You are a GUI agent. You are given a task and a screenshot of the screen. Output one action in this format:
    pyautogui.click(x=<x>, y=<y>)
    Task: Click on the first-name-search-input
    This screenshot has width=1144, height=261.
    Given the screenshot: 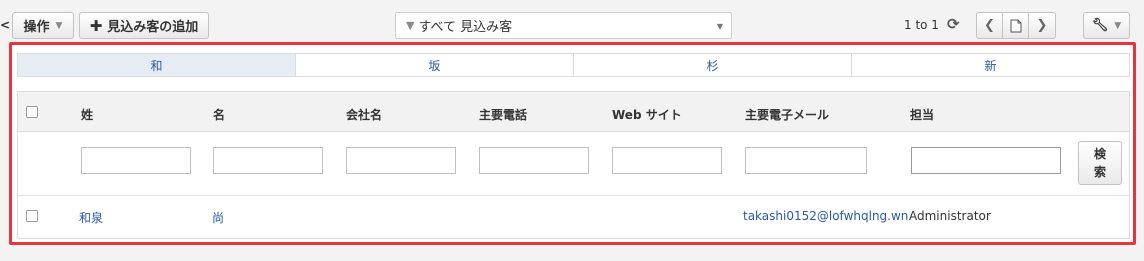 What is the action you would take?
    pyautogui.click(x=268, y=160)
    